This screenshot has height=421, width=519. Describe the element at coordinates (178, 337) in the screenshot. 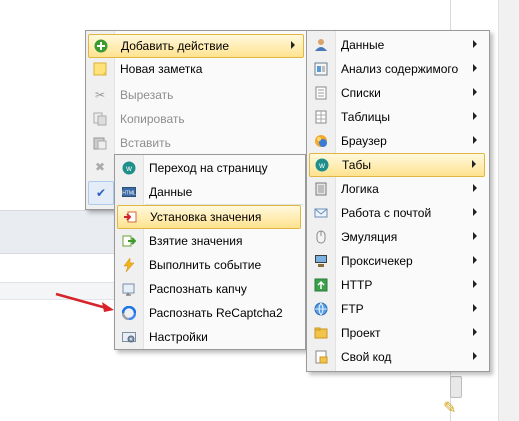

I see `menu-item-label: Настройки` at that location.